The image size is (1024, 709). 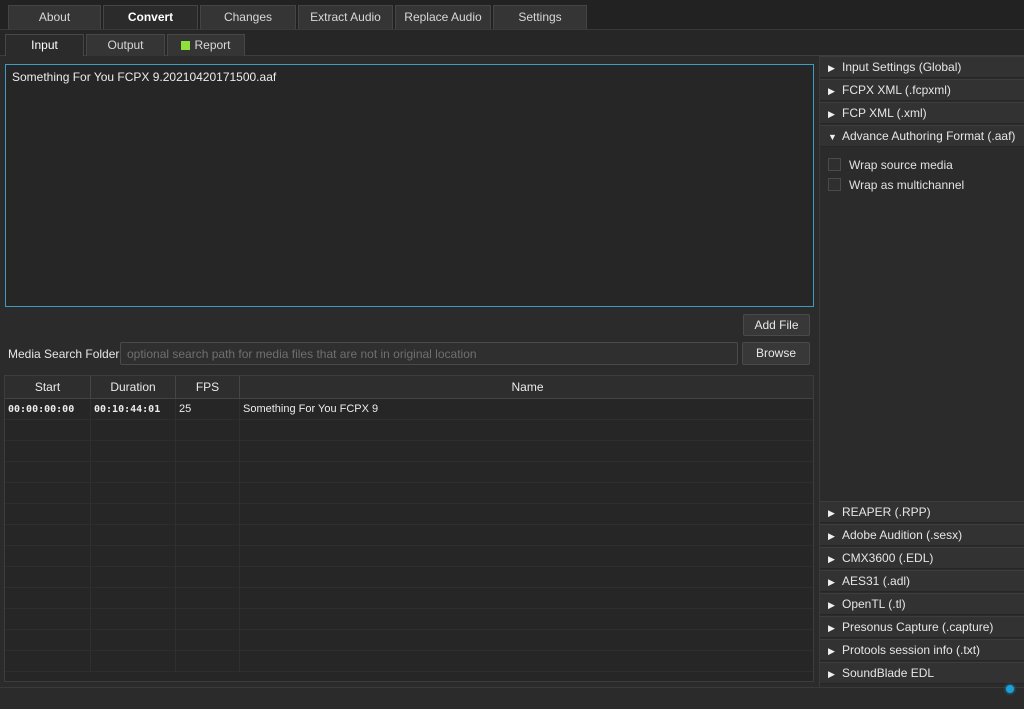 What do you see at coordinates (345, 17) in the screenshot?
I see `tab-extract-audio: Extract Audio` at bounding box center [345, 17].